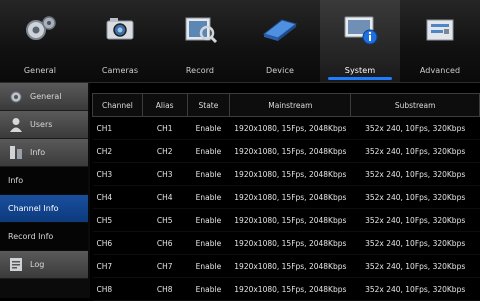 This screenshot has height=301, width=480. Describe the element at coordinates (290, 105) in the screenshot. I see `column-header-mainstream: Mainstream` at that location.